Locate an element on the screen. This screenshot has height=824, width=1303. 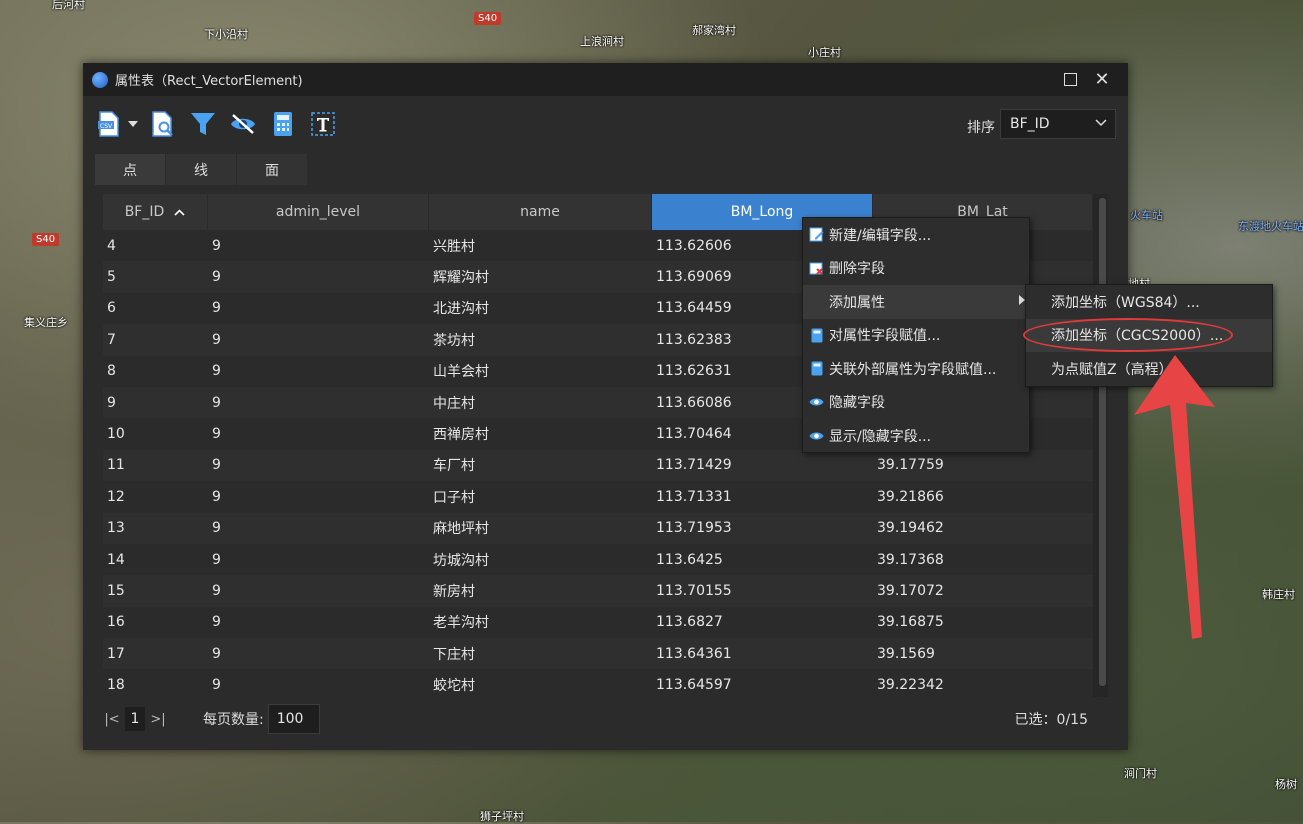
maximize-button is located at coordinates (1070, 79).